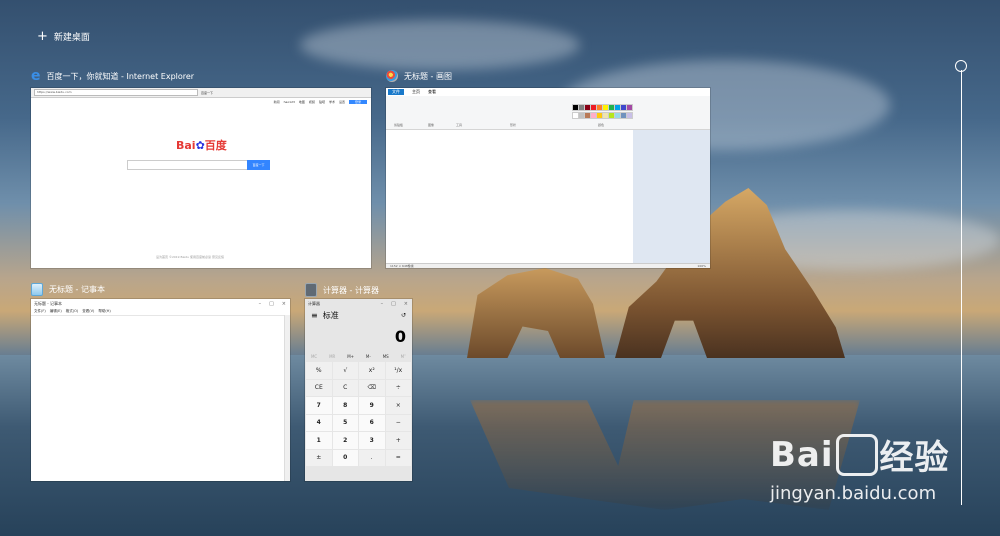  What do you see at coordinates (368, 356) in the screenshot?
I see `memory-button: M-` at bounding box center [368, 356].